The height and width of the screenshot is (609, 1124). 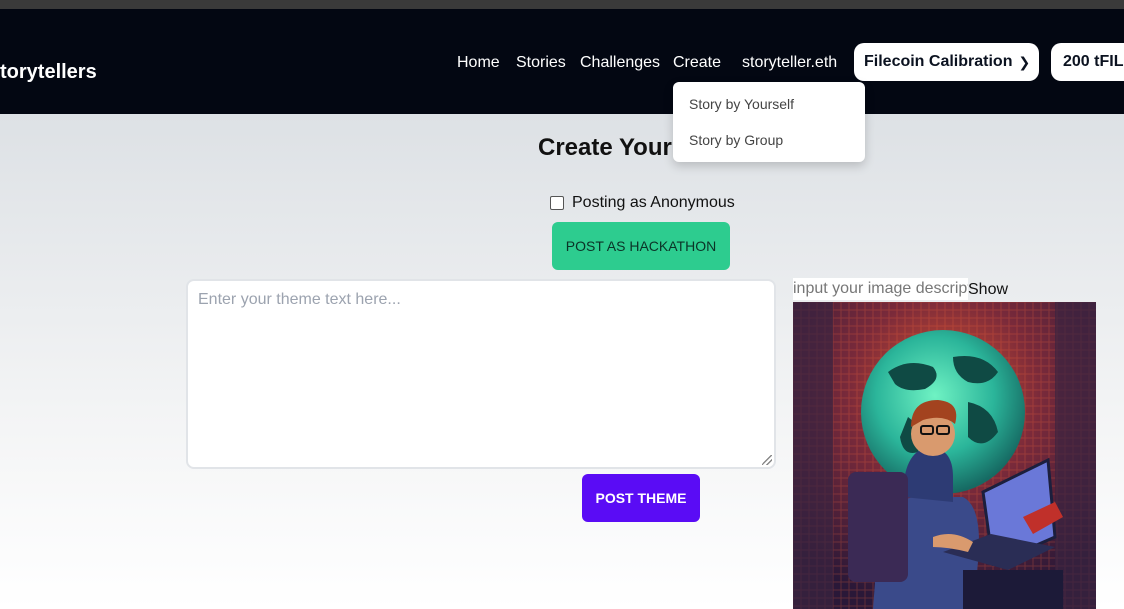 I want to click on network-name: Filecoin Calibration, so click(x=938, y=61).